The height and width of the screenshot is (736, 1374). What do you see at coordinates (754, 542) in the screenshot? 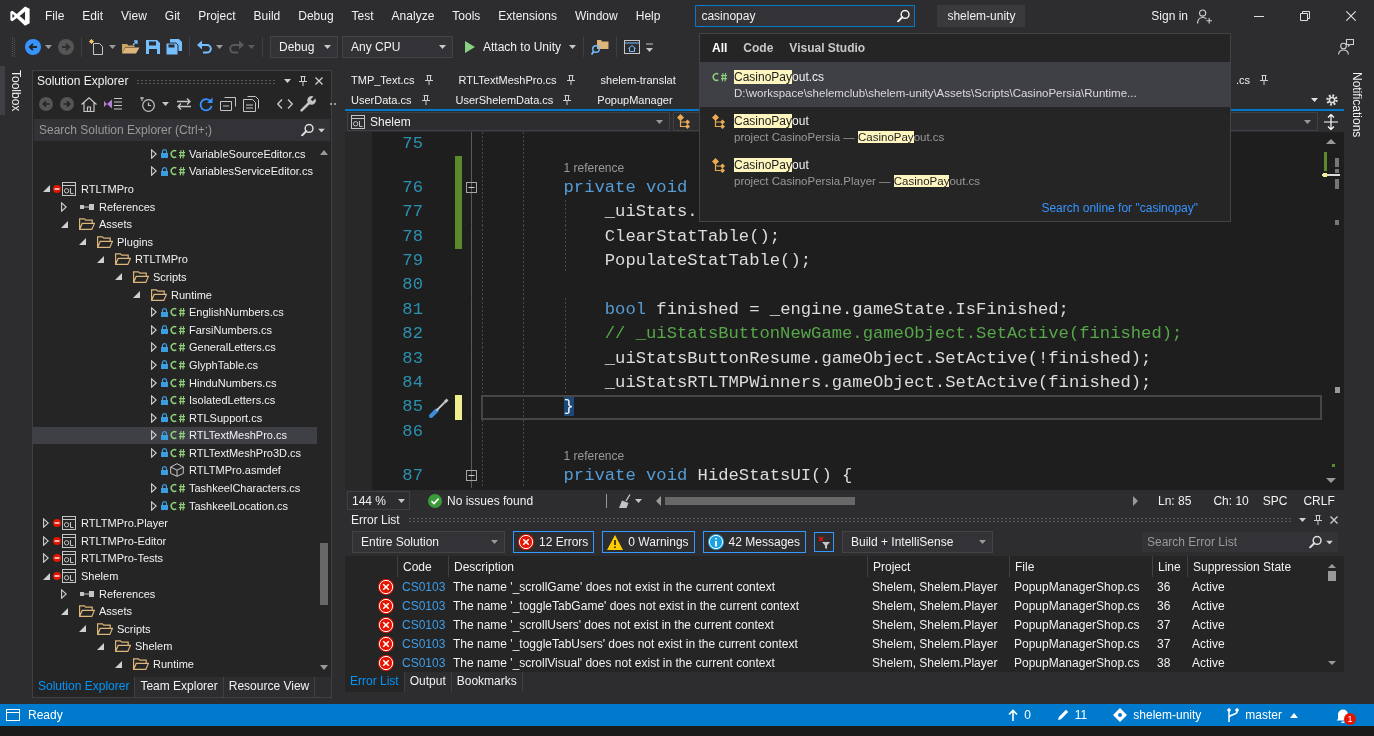
I see `filter-button: 42 Messages` at bounding box center [754, 542].